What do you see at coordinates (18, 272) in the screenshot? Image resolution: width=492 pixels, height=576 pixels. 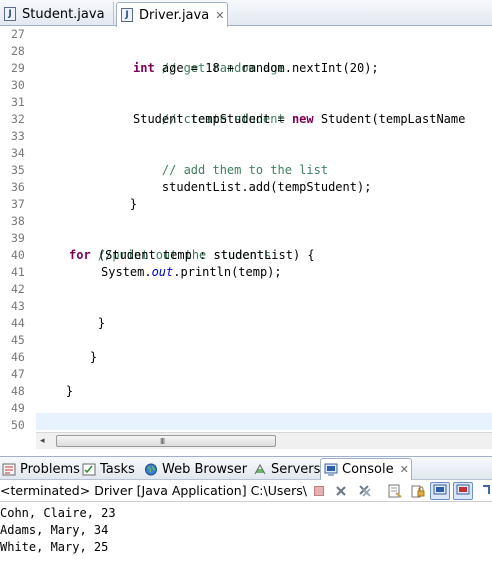 I see `line-number: 41` at bounding box center [18, 272].